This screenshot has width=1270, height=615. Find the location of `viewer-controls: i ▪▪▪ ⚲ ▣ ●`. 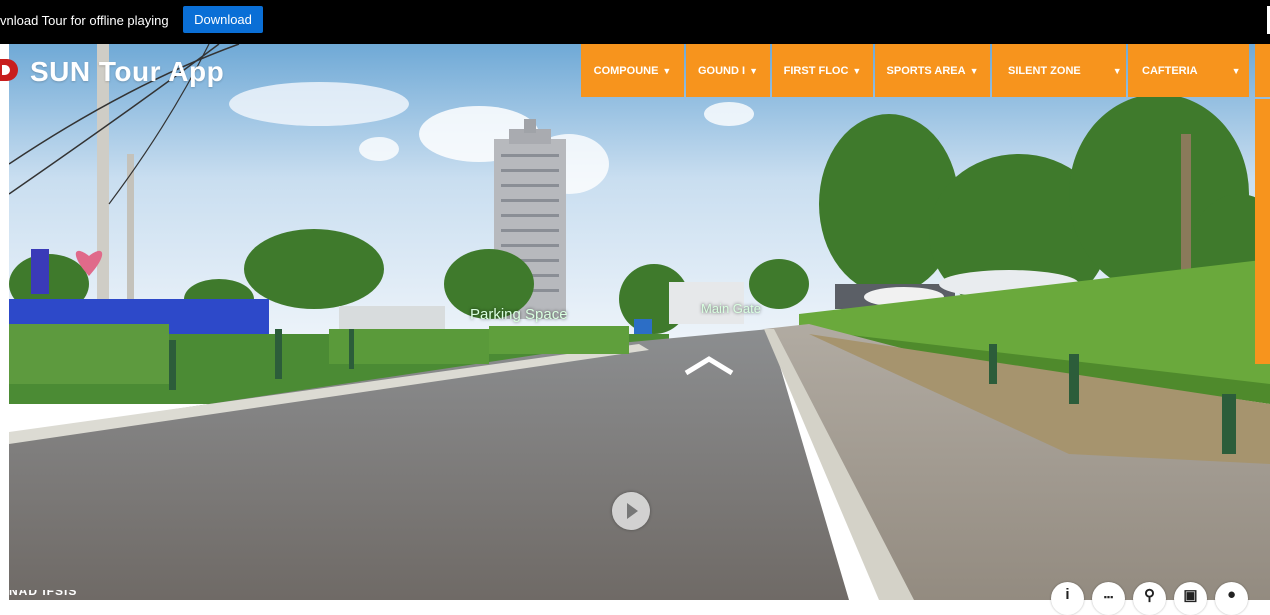

viewer-controls: i ▪▪▪ ⚲ ▣ ● is located at coordinates (1149, 598).